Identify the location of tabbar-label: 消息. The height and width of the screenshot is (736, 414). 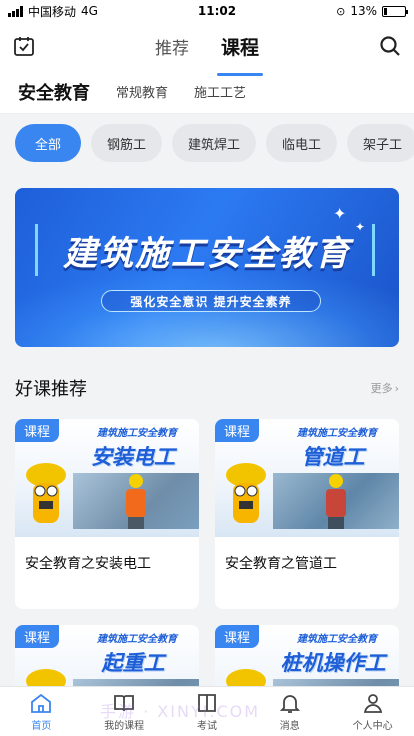
(289, 726).